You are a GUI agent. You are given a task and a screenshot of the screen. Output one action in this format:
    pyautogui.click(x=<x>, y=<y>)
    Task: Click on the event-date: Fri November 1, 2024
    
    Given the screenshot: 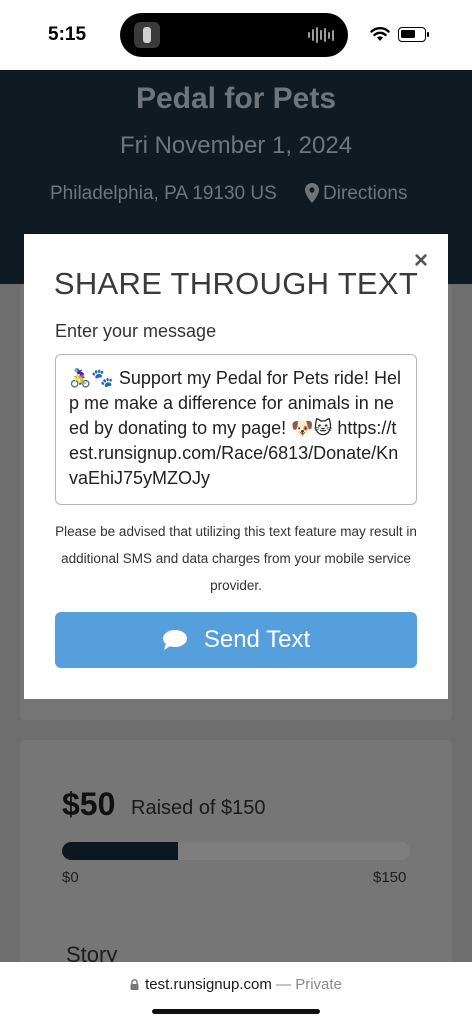 What is the action you would take?
    pyautogui.click(x=236, y=145)
    